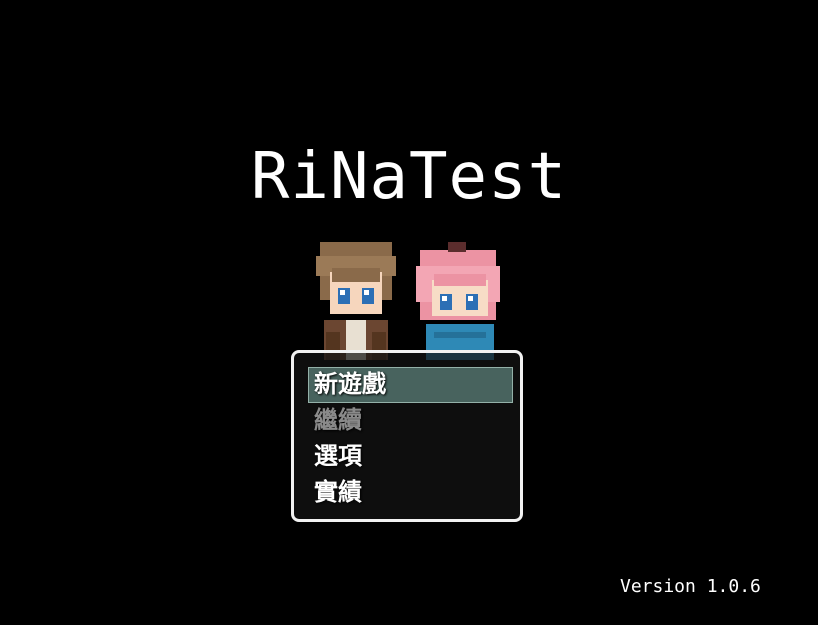  What do you see at coordinates (350, 384) in the screenshot?
I see `menu-item-new-game: 新遊戲` at bounding box center [350, 384].